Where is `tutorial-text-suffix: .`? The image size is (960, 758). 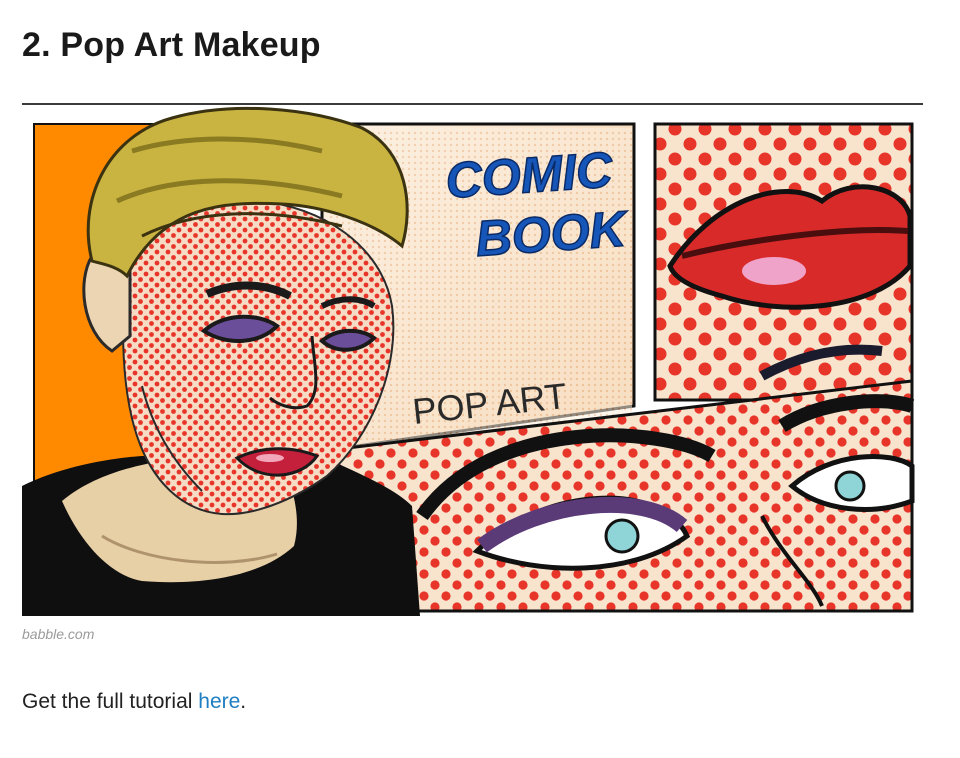 tutorial-text-suffix: . is located at coordinates (243, 701).